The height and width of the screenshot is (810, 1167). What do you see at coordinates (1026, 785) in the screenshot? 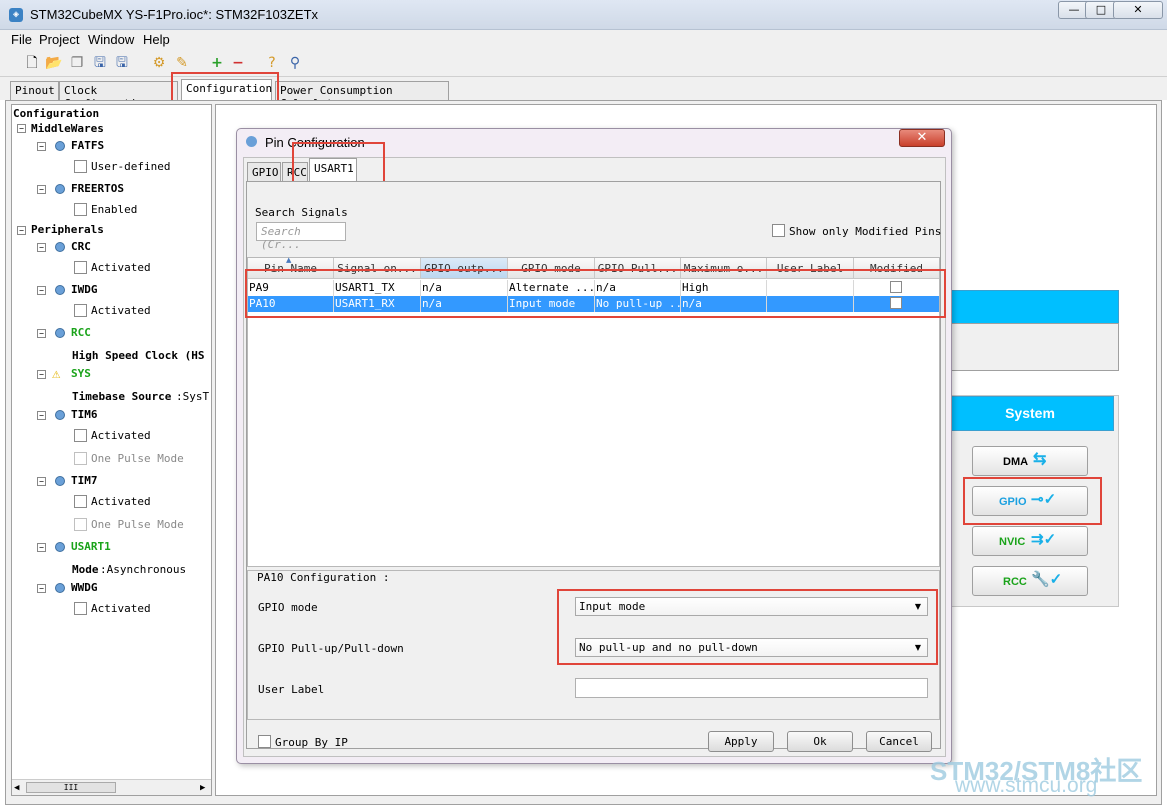
I see `watermark-url: www.stmcu.org` at bounding box center [1026, 785].